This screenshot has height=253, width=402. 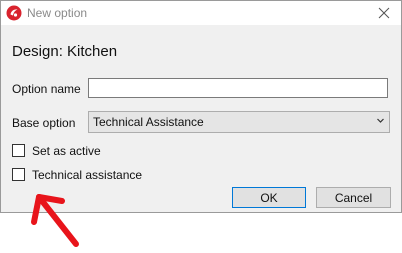 I want to click on technical-assistance-label: Technical assistance, so click(x=87, y=175).